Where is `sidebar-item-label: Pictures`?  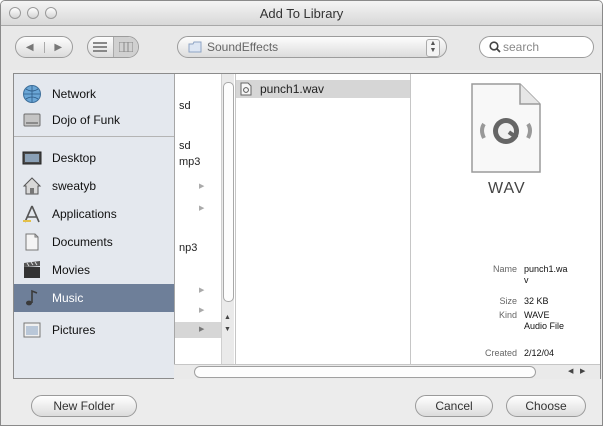 sidebar-item-label: Pictures is located at coordinates (74, 330).